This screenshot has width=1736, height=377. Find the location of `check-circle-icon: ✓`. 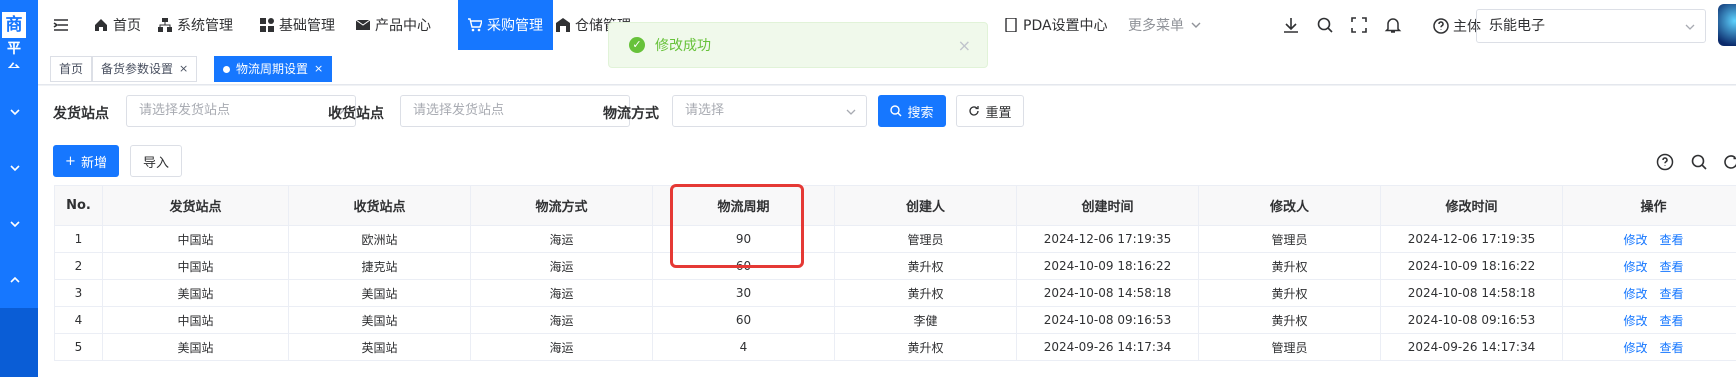

check-circle-icon: ✓ is located at coordinates (637, 45).